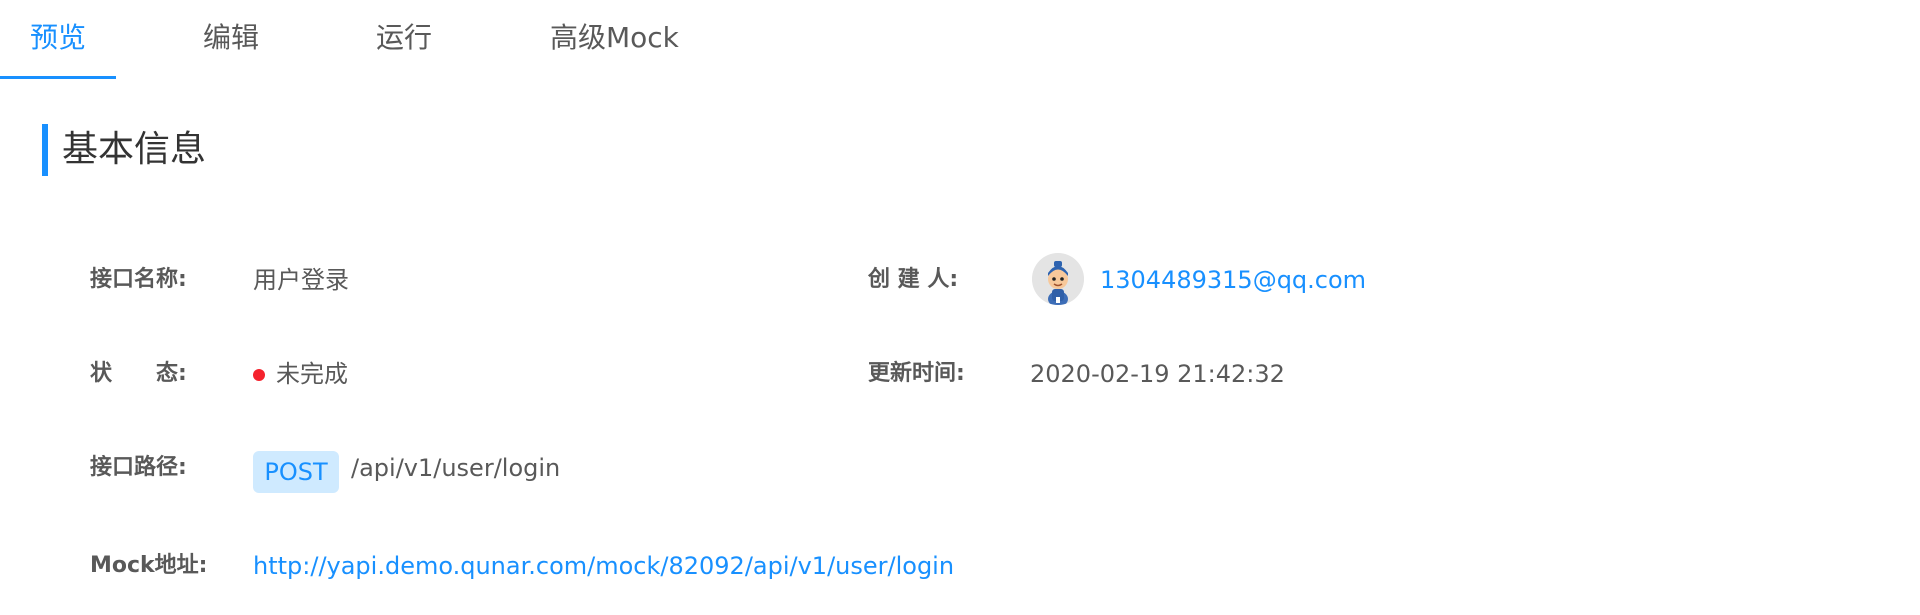  Describe the element at coordinates (138, 279) in the screenshot. I see `interface-name-label: 接口名称:` at that location.